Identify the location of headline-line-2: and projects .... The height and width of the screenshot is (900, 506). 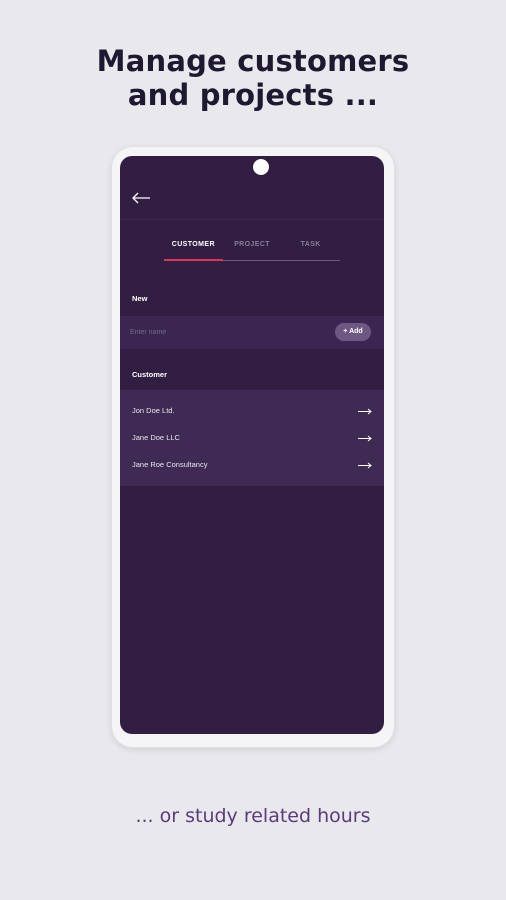
(253, 95).